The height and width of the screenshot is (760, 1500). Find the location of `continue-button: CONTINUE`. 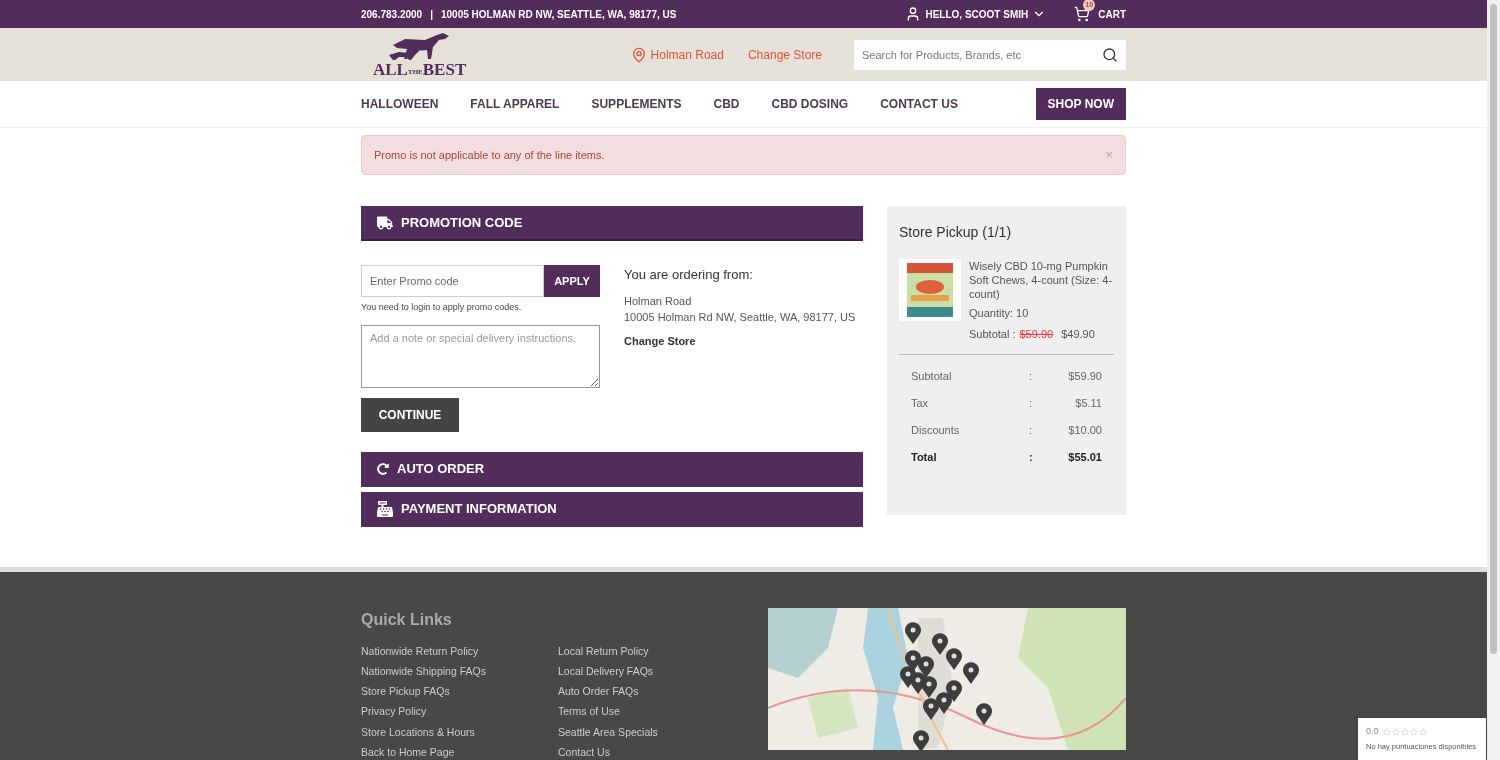

continue-button: CONTINUE is located at coordinates (410, 414).